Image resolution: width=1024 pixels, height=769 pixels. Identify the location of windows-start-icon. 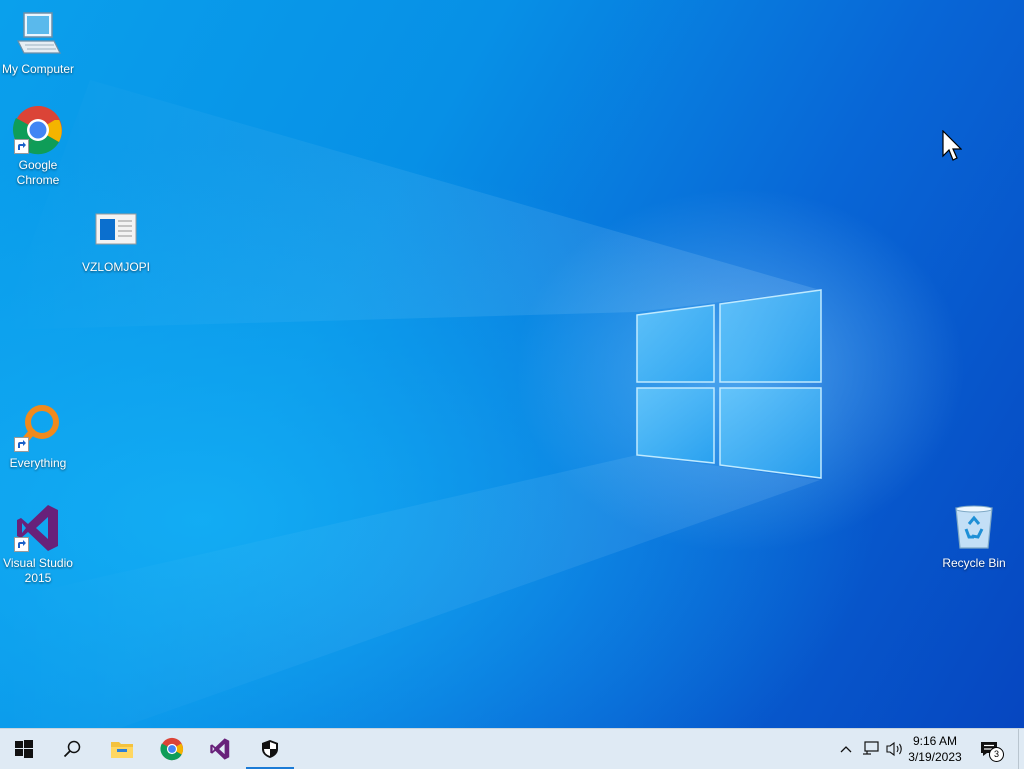
(24, 749).